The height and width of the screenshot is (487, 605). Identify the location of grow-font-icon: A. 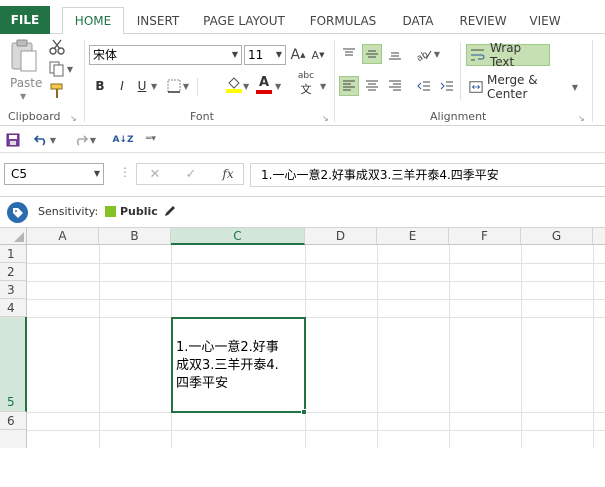
(295, 55).